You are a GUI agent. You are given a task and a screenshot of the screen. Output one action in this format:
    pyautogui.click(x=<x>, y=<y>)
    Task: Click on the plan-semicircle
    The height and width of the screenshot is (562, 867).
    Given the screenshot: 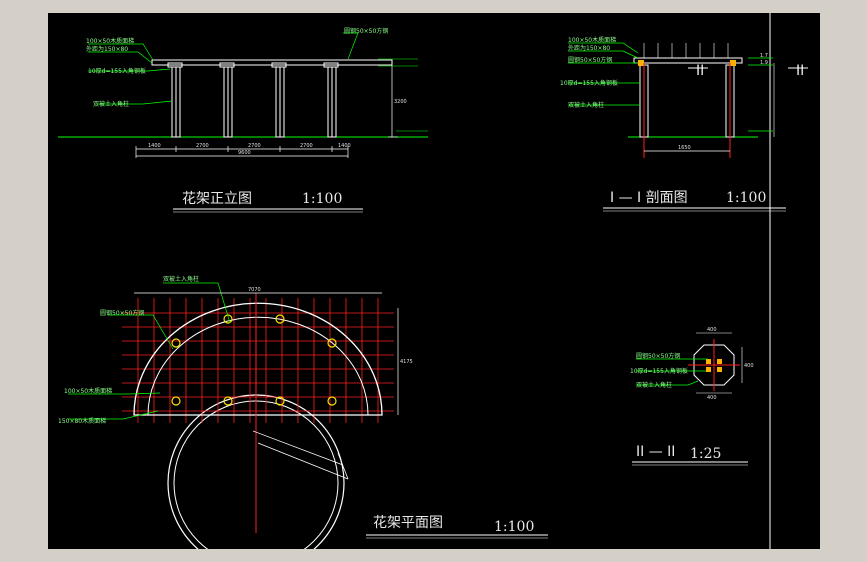 What is the action you would take?
    pyautogui.click(x=258, y=359)
    